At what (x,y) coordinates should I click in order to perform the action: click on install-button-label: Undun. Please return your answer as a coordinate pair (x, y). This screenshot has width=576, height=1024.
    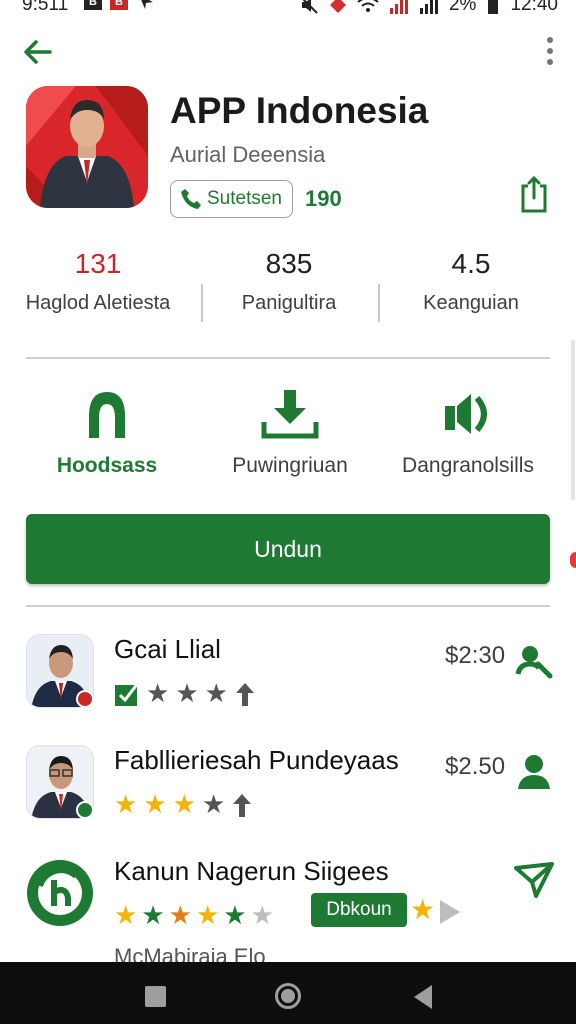
    Looking at the image, I should click on (288, 548).